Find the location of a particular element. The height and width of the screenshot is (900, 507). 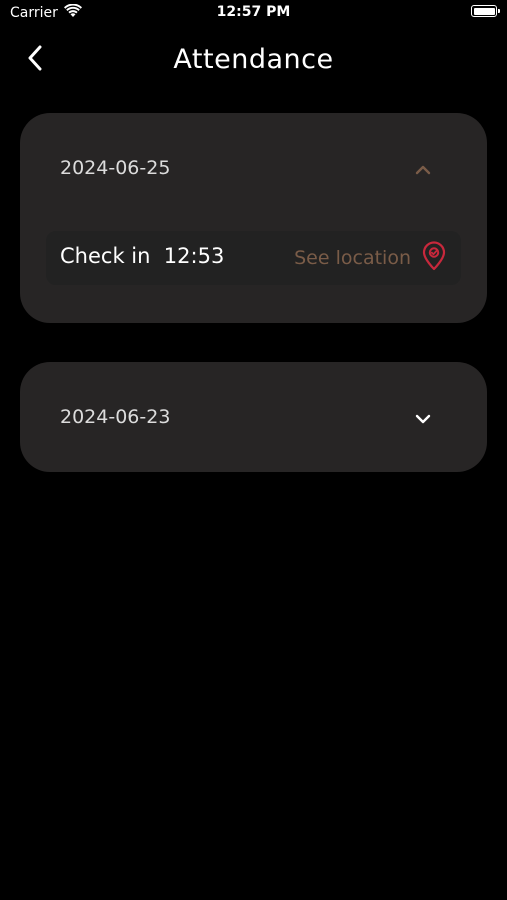

status-right is located at coordinates (485, 11).